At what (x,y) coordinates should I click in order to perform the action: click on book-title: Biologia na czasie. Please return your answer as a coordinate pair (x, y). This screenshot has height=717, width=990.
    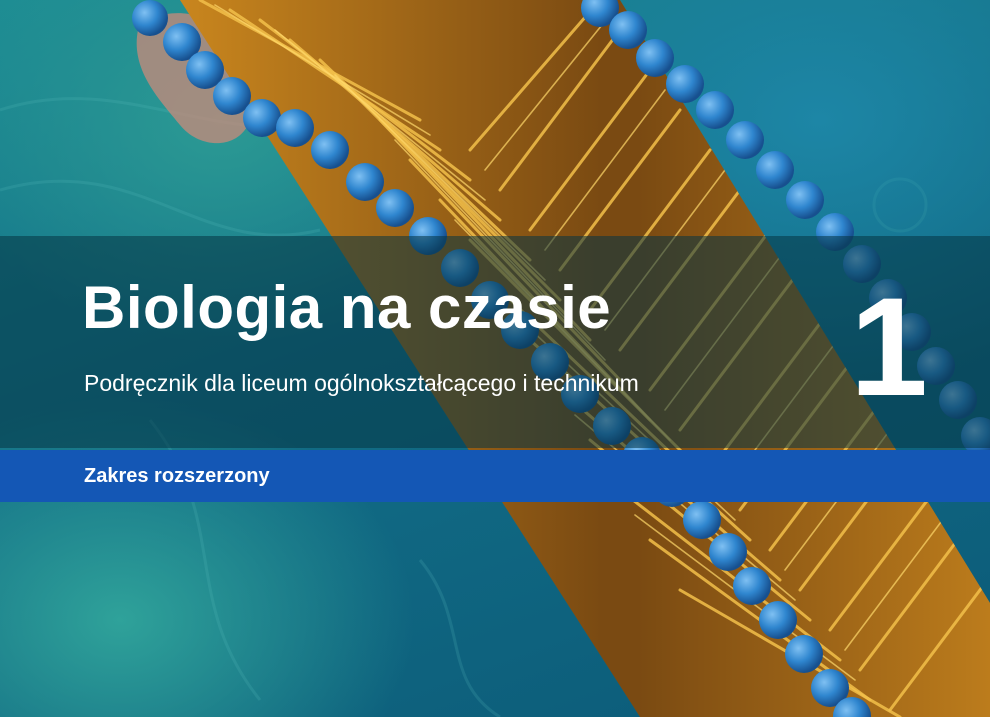
    Looking at the image, I should click on (347, 307).